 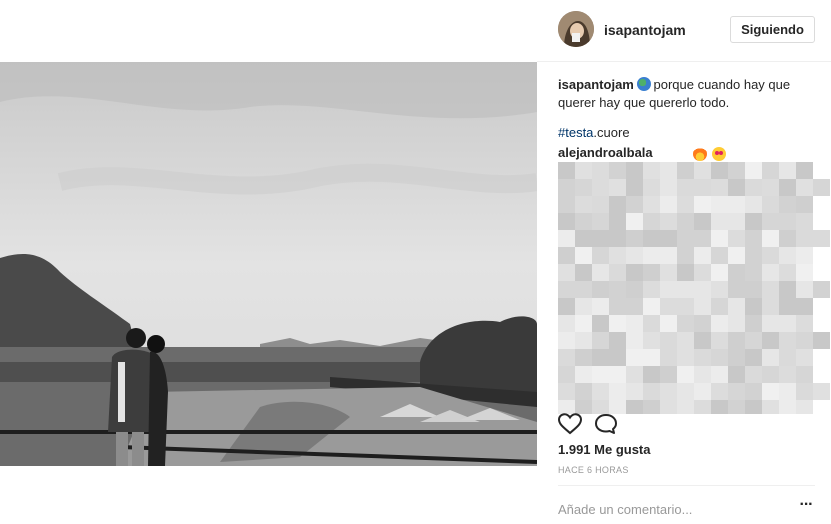 I want to click on hashtag-line: #testa.cuore, so click(x=594, y=133).